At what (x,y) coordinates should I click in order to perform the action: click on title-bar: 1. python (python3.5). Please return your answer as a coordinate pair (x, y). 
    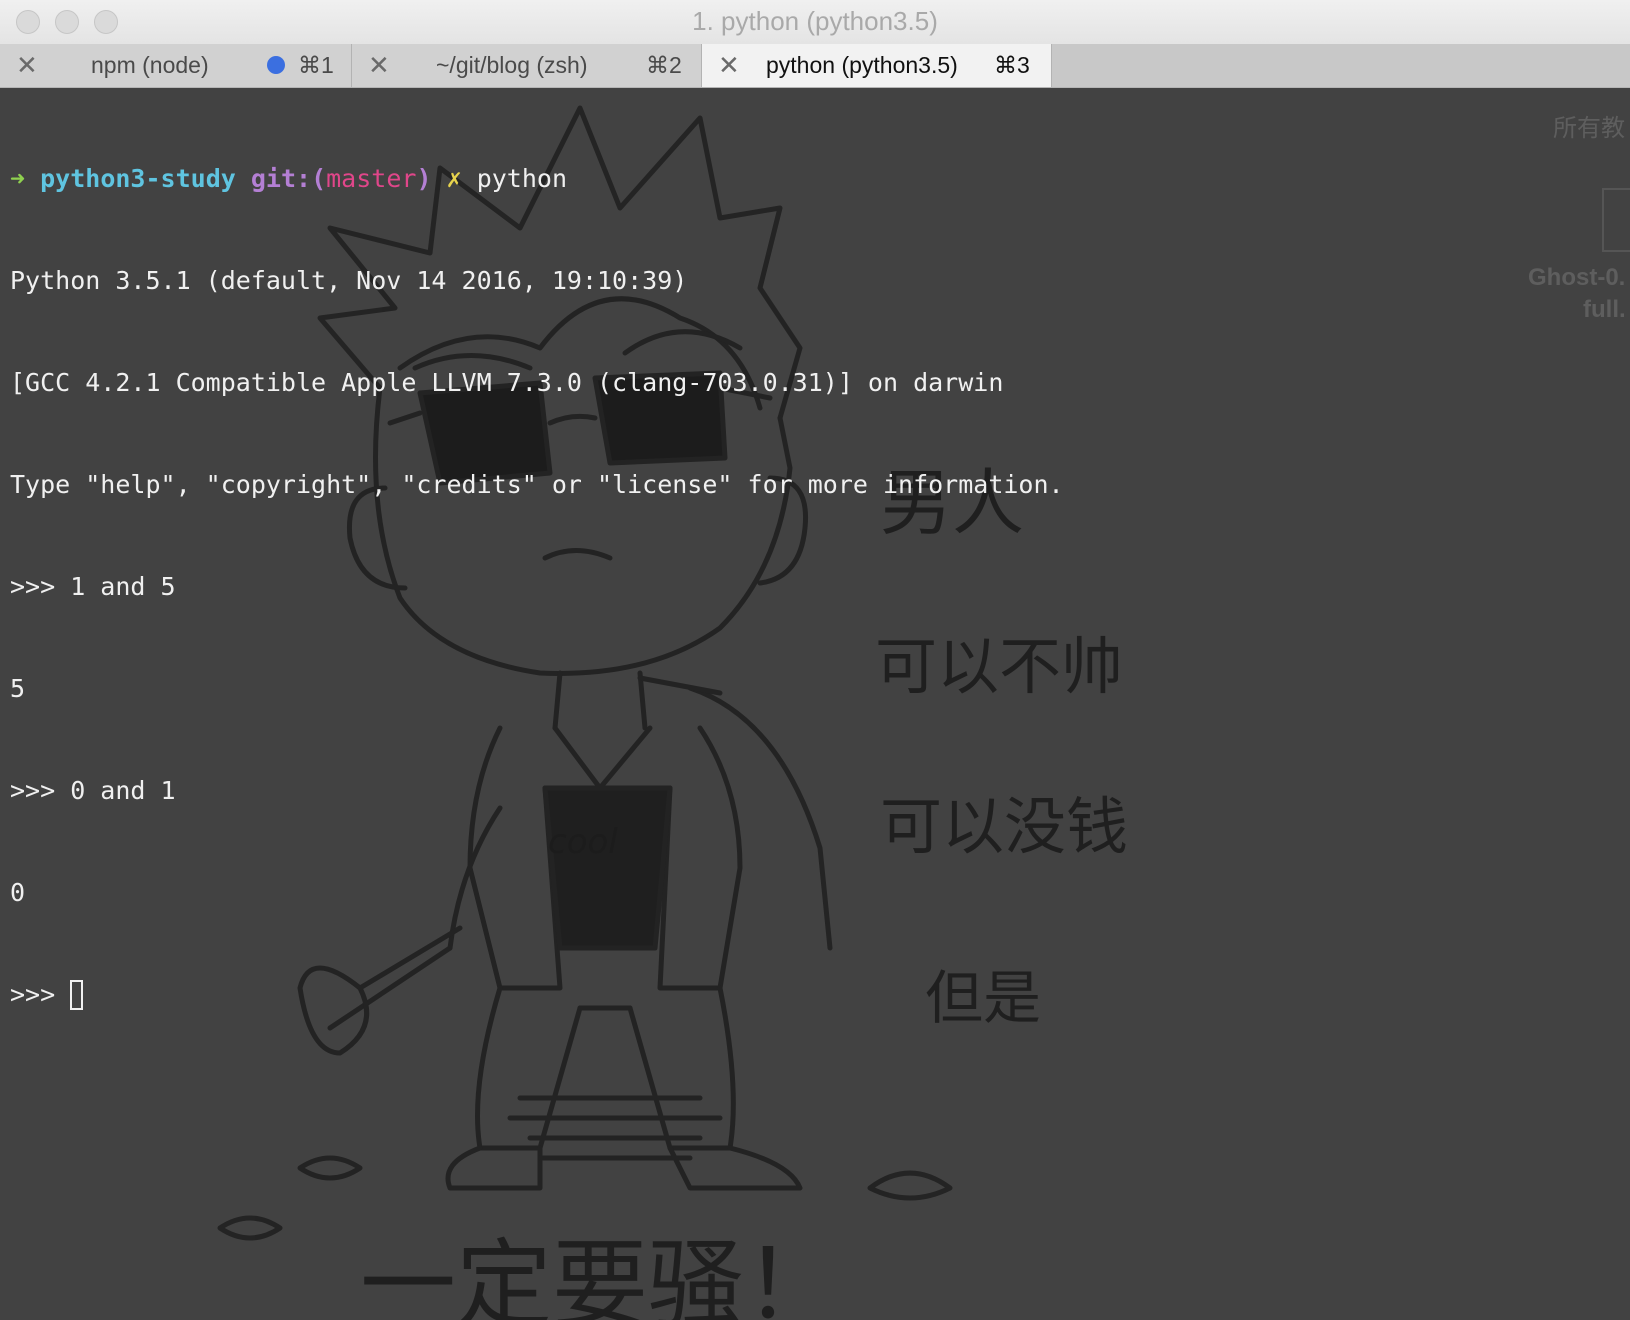
    Looking at the image, I should click on (815, 22).